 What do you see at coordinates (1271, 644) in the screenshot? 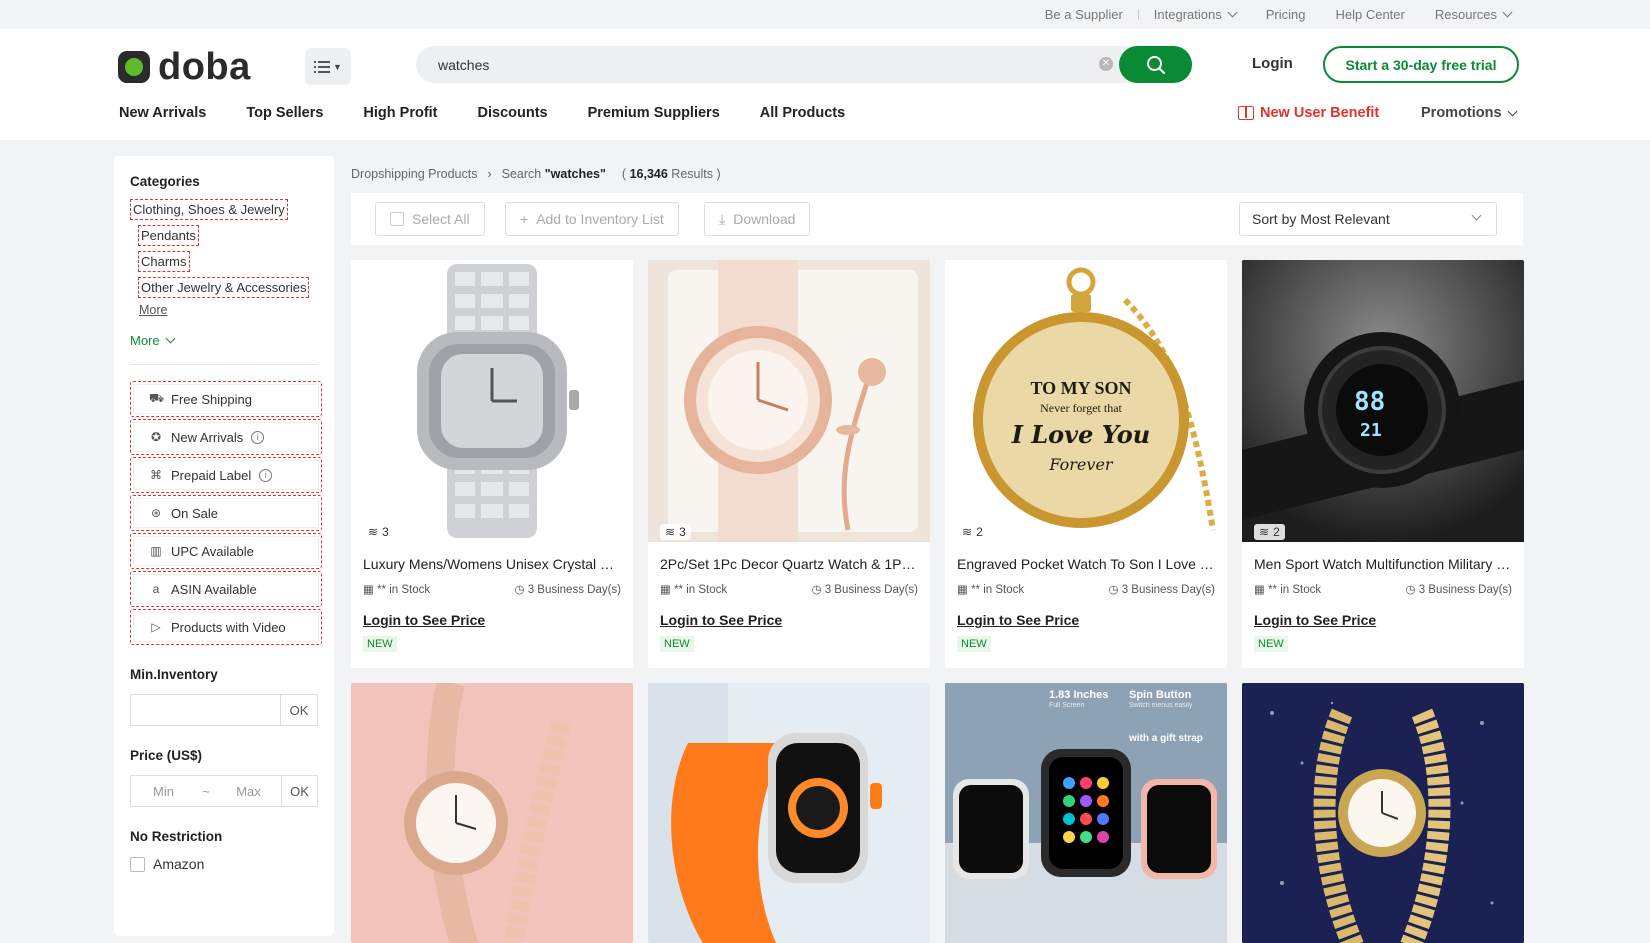
I see `new-badge: NEW` at bounding box center [1271, 644].